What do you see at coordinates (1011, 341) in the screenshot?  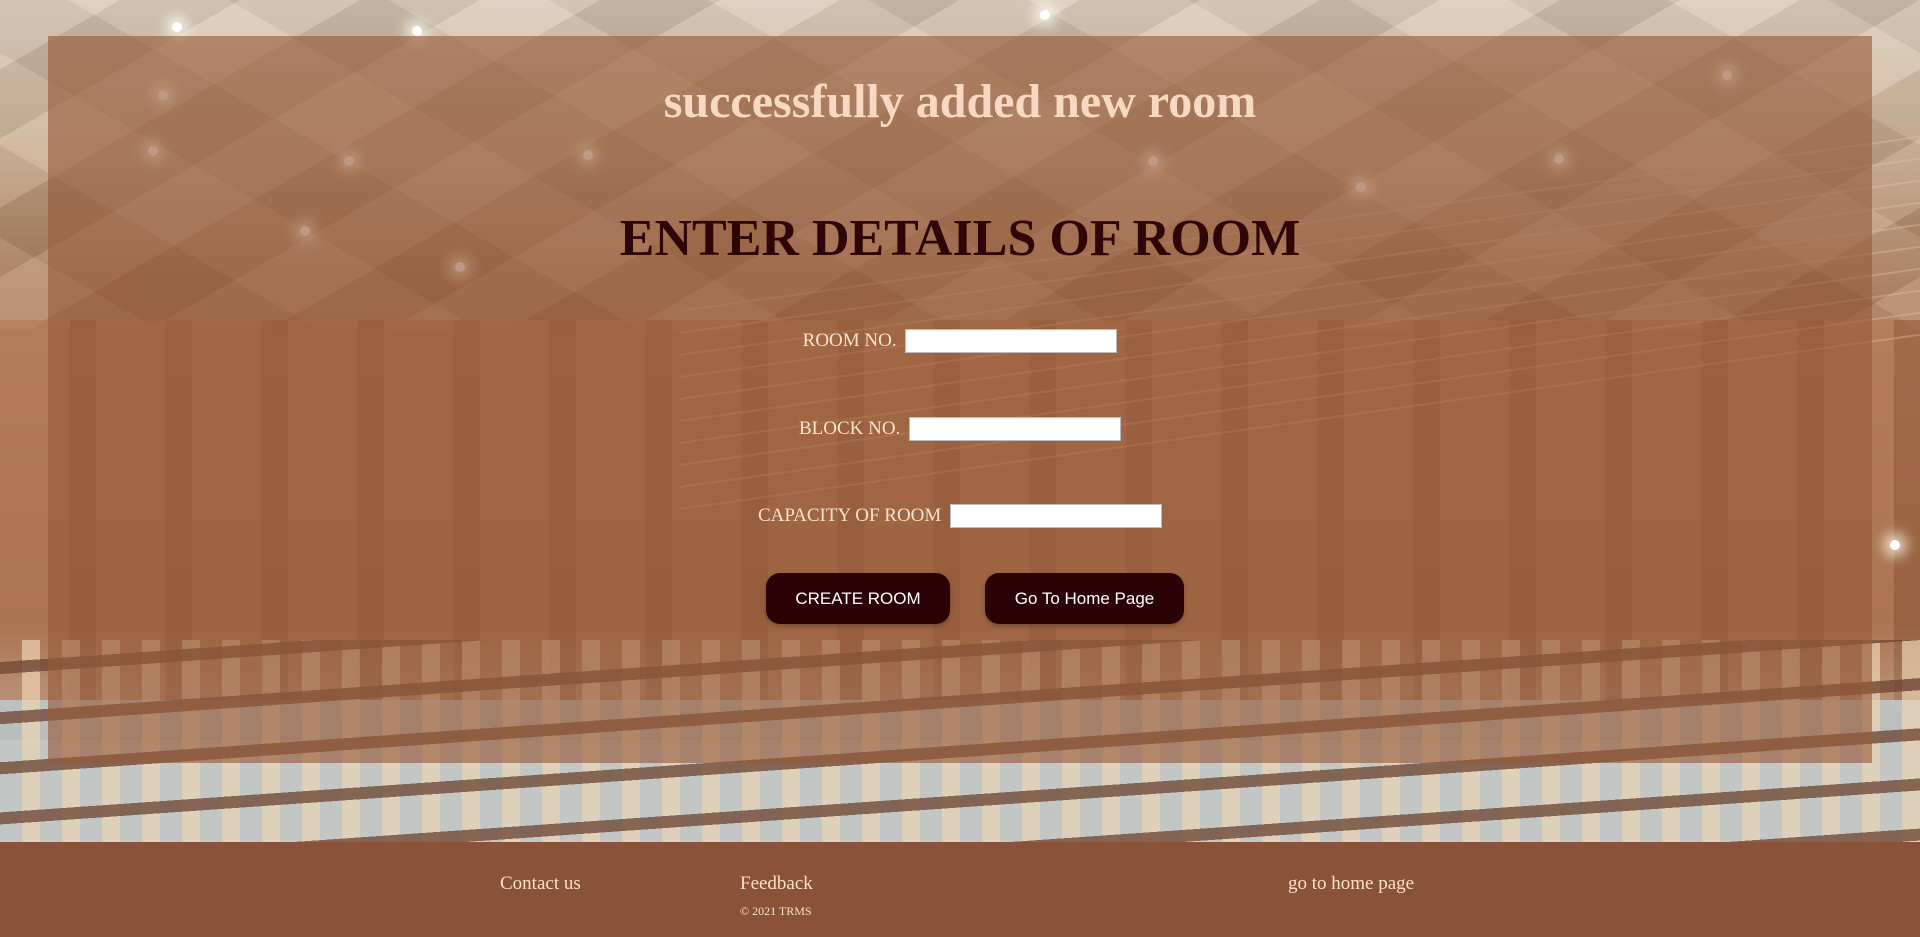 I see `room-no-input` at bounding box center [1011, 341].